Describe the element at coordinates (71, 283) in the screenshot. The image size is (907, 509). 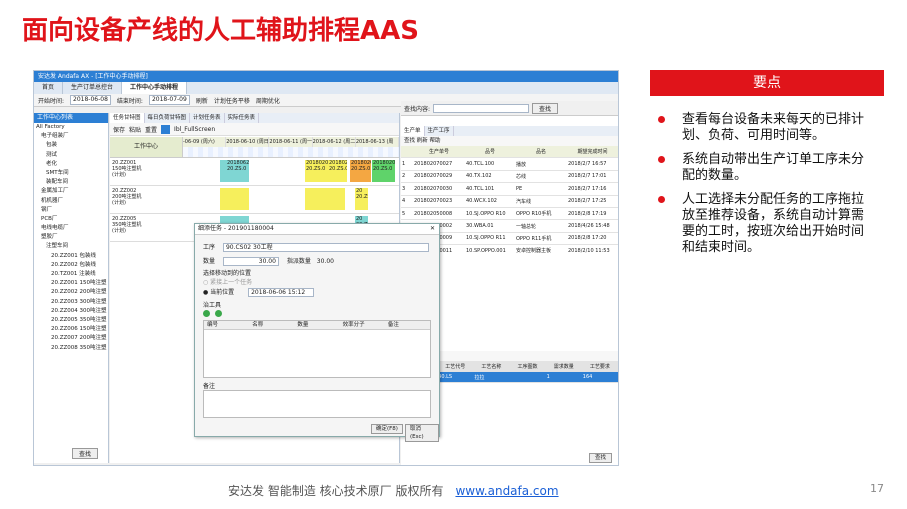
I see `tree-item: 20.ZZ001 150吨注塑` at that location.